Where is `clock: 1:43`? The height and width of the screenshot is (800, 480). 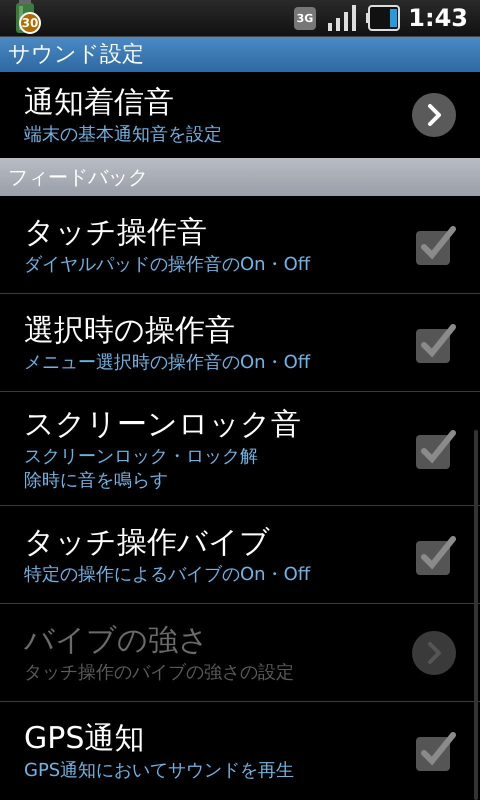 clock: 1:43 is located at coordinates (438, 18).